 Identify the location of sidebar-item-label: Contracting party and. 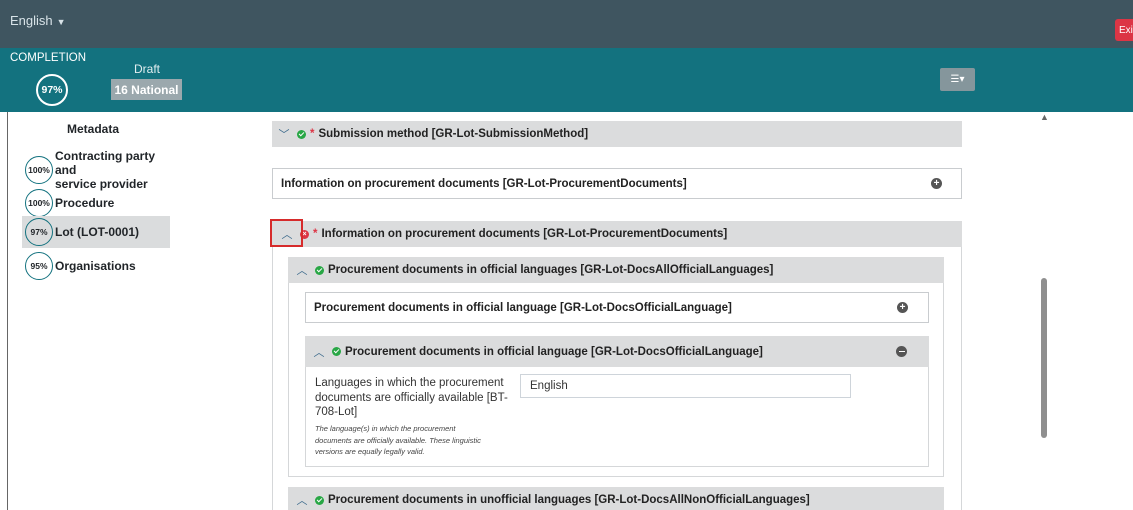
(105, 163).